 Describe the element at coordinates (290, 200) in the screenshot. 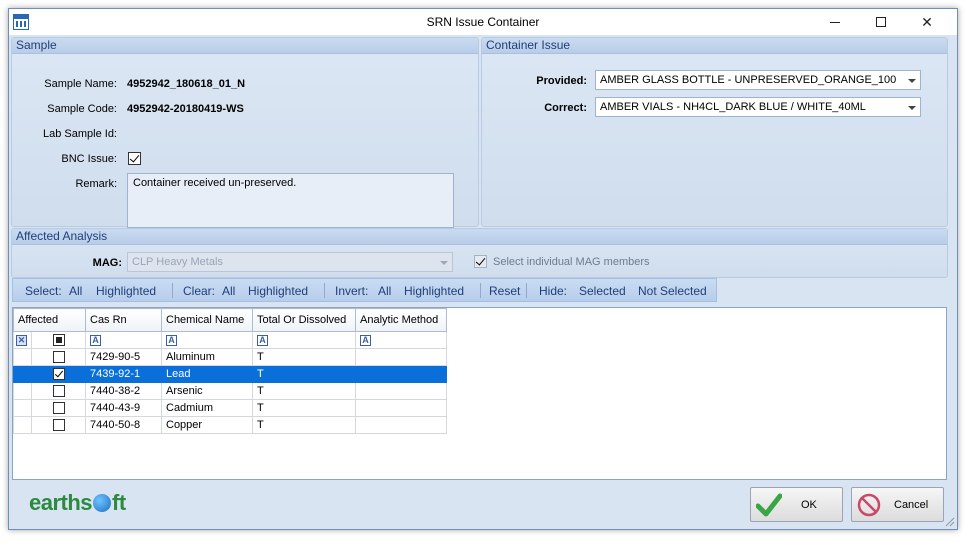

I see `remark-textarea: Container received un-preserved.` at that location.